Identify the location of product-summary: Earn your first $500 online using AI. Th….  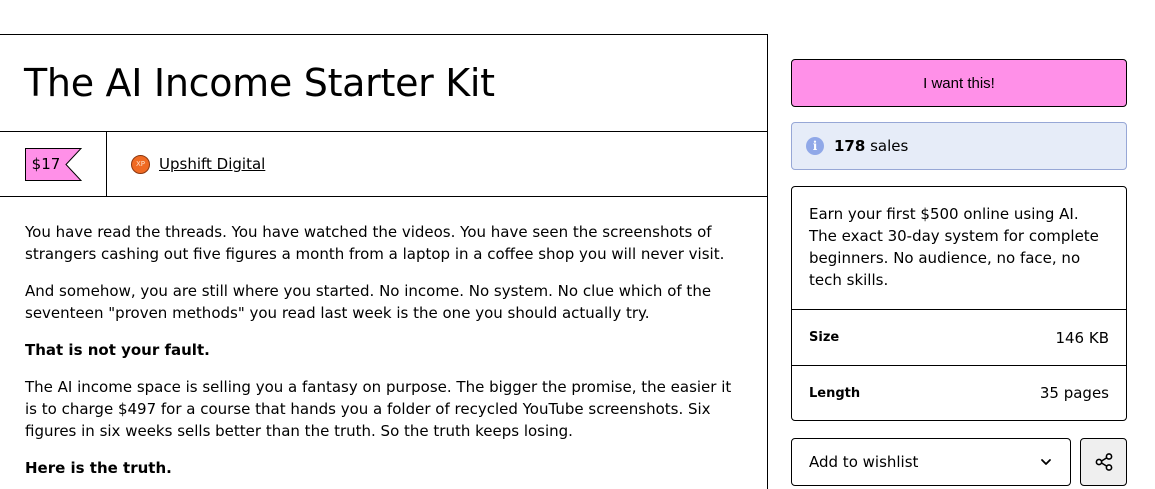
(959, 248).